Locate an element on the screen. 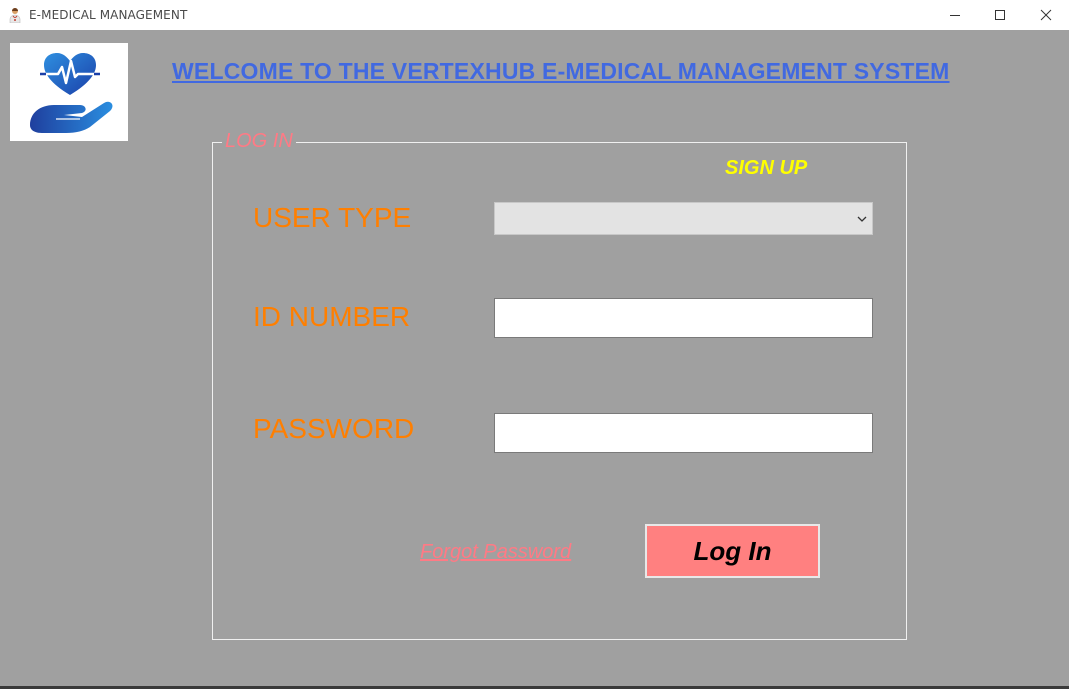 The width and height of the screenshot is (1069, 689). forgot-password-link: Forgot Password is located at coordinates (495, 552).